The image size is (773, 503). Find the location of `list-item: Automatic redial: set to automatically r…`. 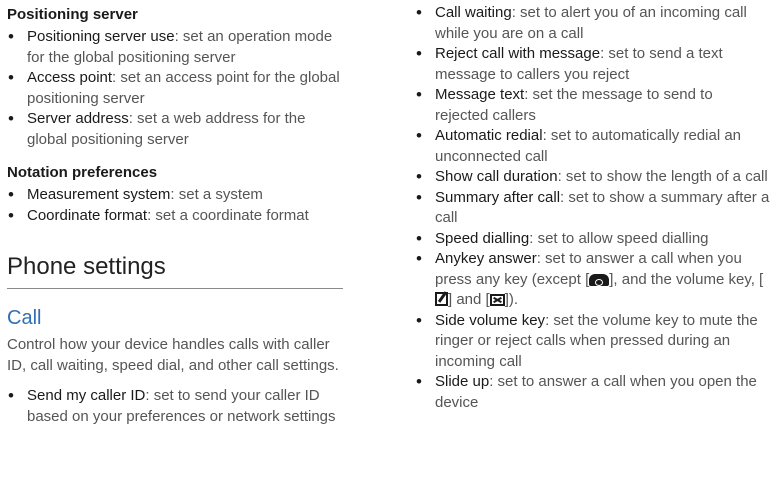

list-item: Automatic redial: set to automatically r… is located at coordinates (592, 146).